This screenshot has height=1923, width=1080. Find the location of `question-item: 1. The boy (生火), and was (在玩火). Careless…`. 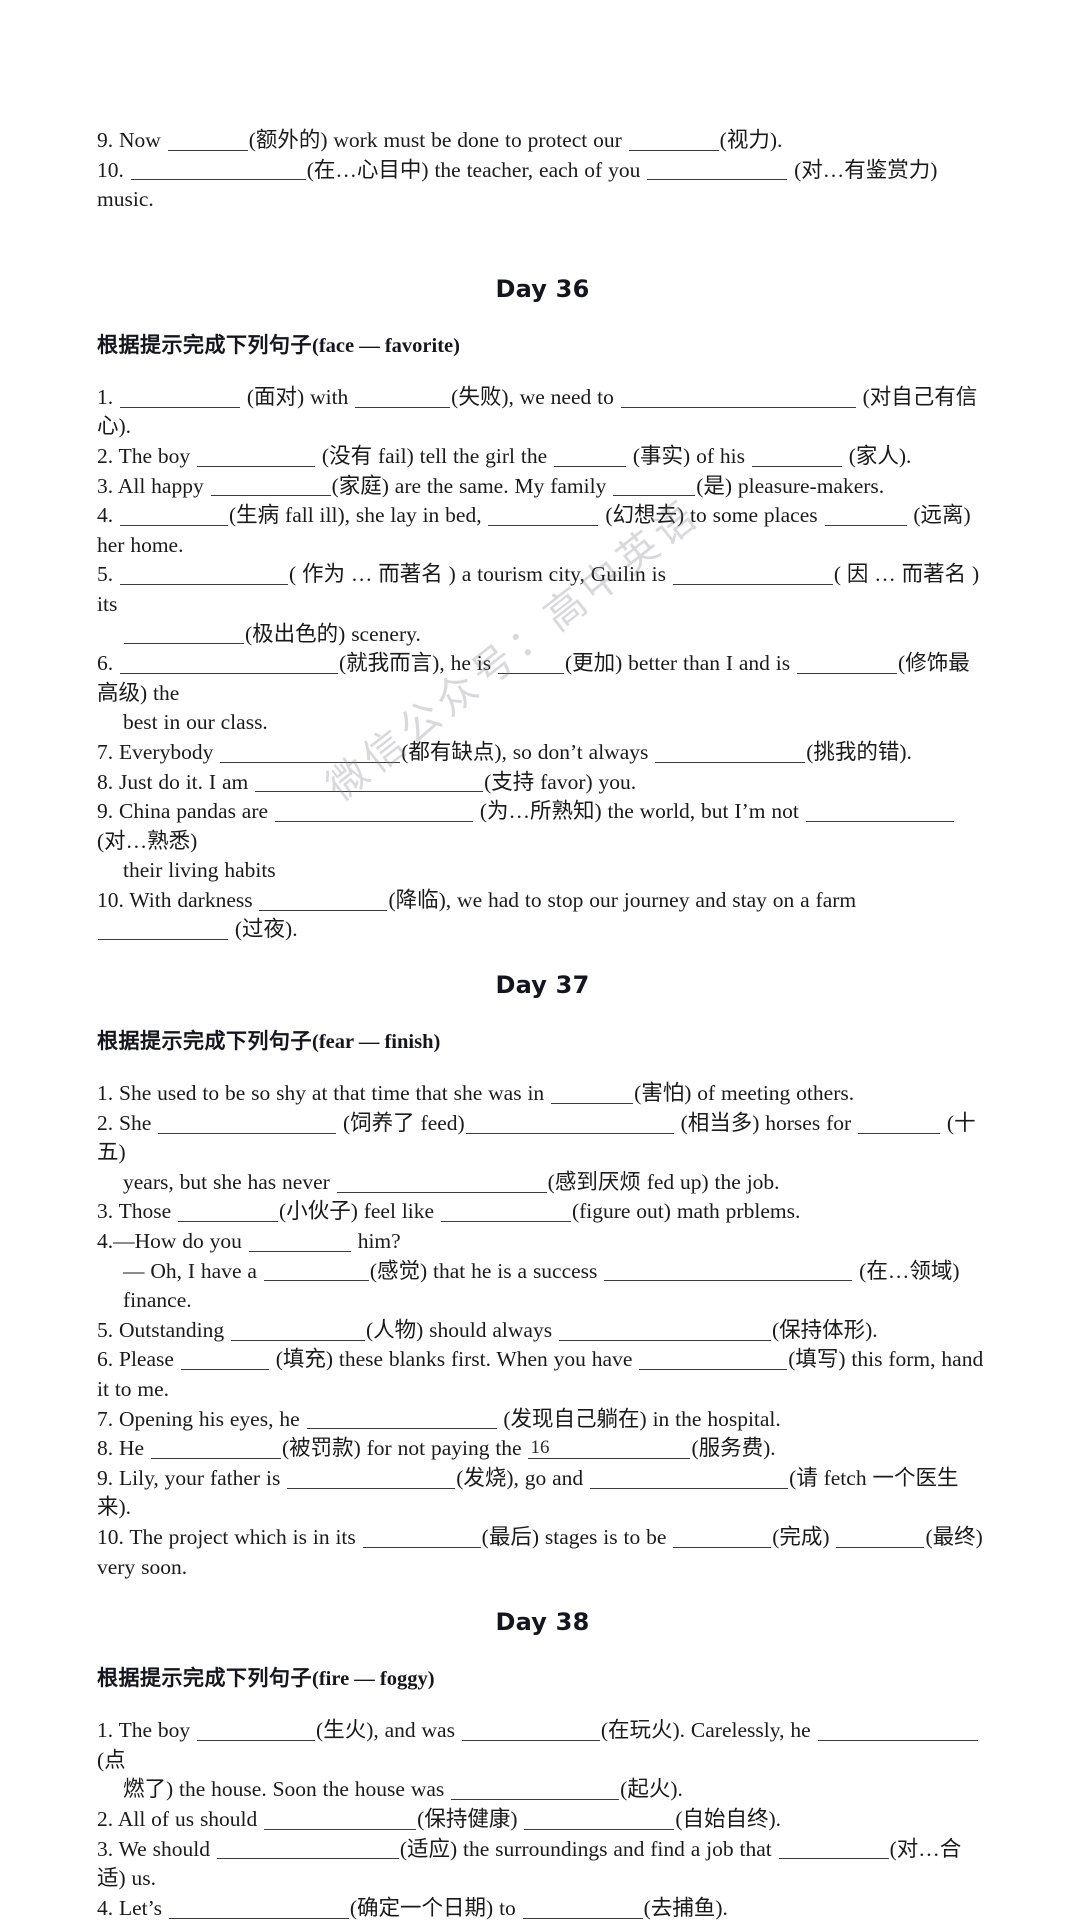

question-item: 1. The boy (生火), and was (在玩火). Careless… is located at coordinates (542, 1760).